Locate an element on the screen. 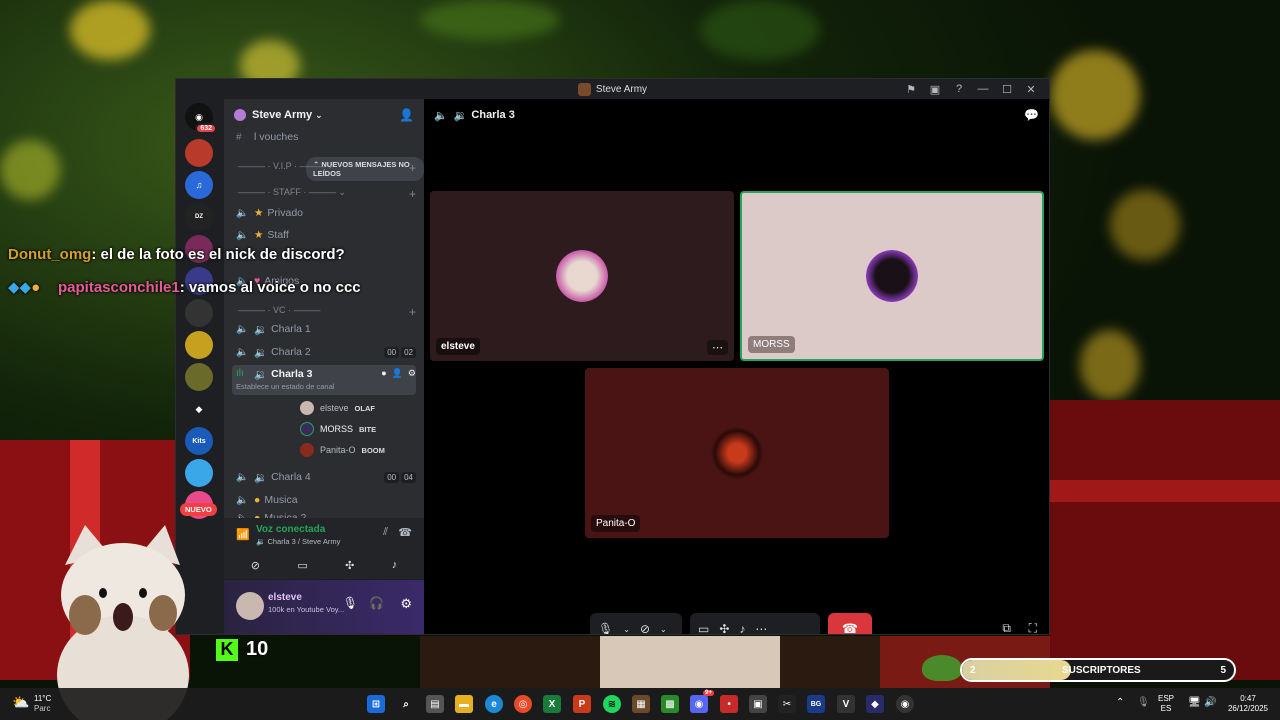 The image size is (1280, 720). channel-charla-4: 🔈 🔉 Charla 4 00 04 is located at coordinates (324, 477).